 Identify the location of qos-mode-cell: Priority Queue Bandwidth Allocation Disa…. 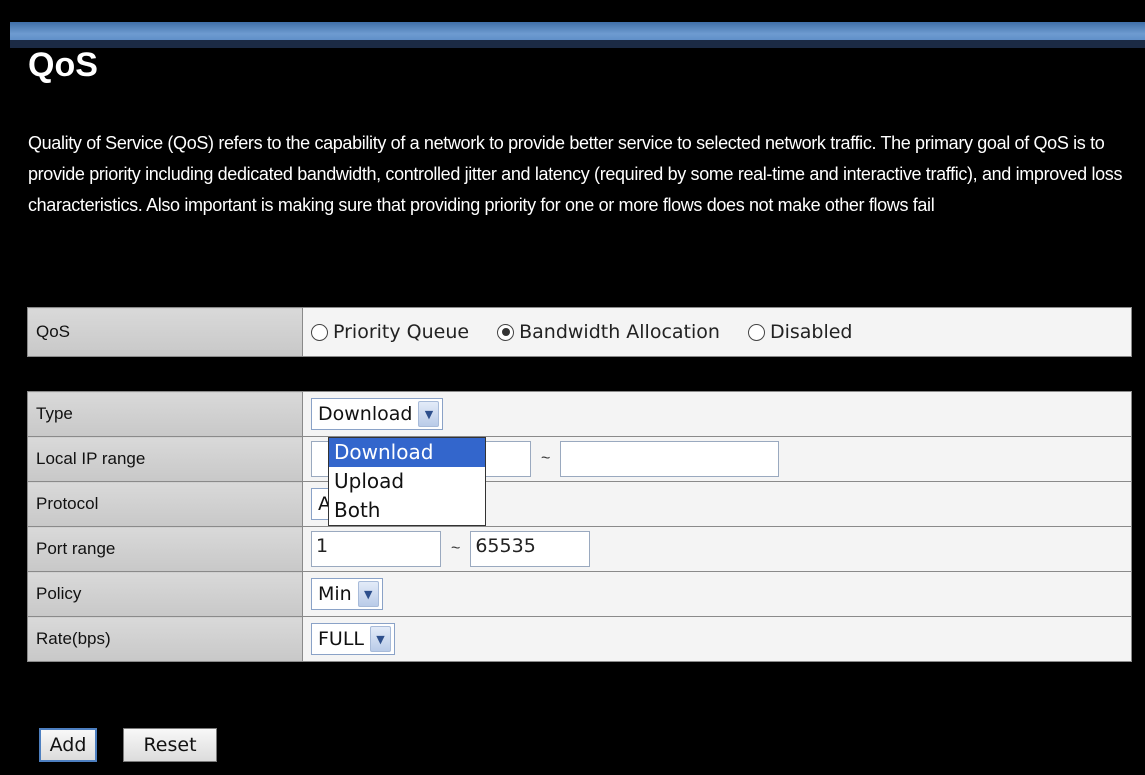
(717, 332).